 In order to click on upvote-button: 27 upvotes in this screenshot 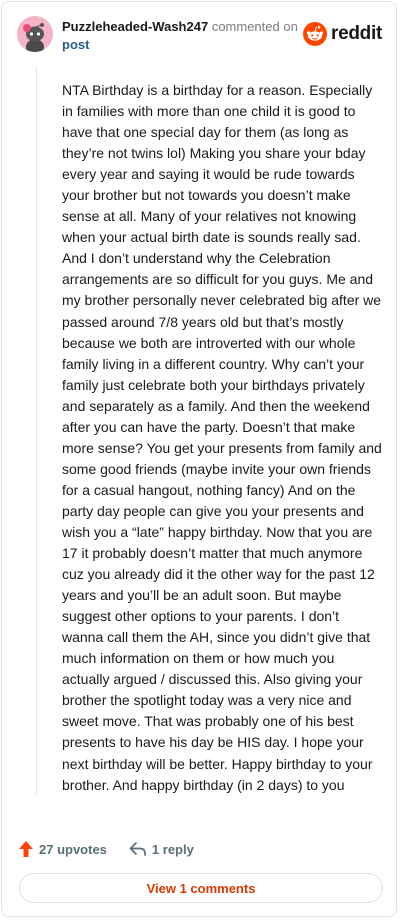, I will do `click(62, 849)`.